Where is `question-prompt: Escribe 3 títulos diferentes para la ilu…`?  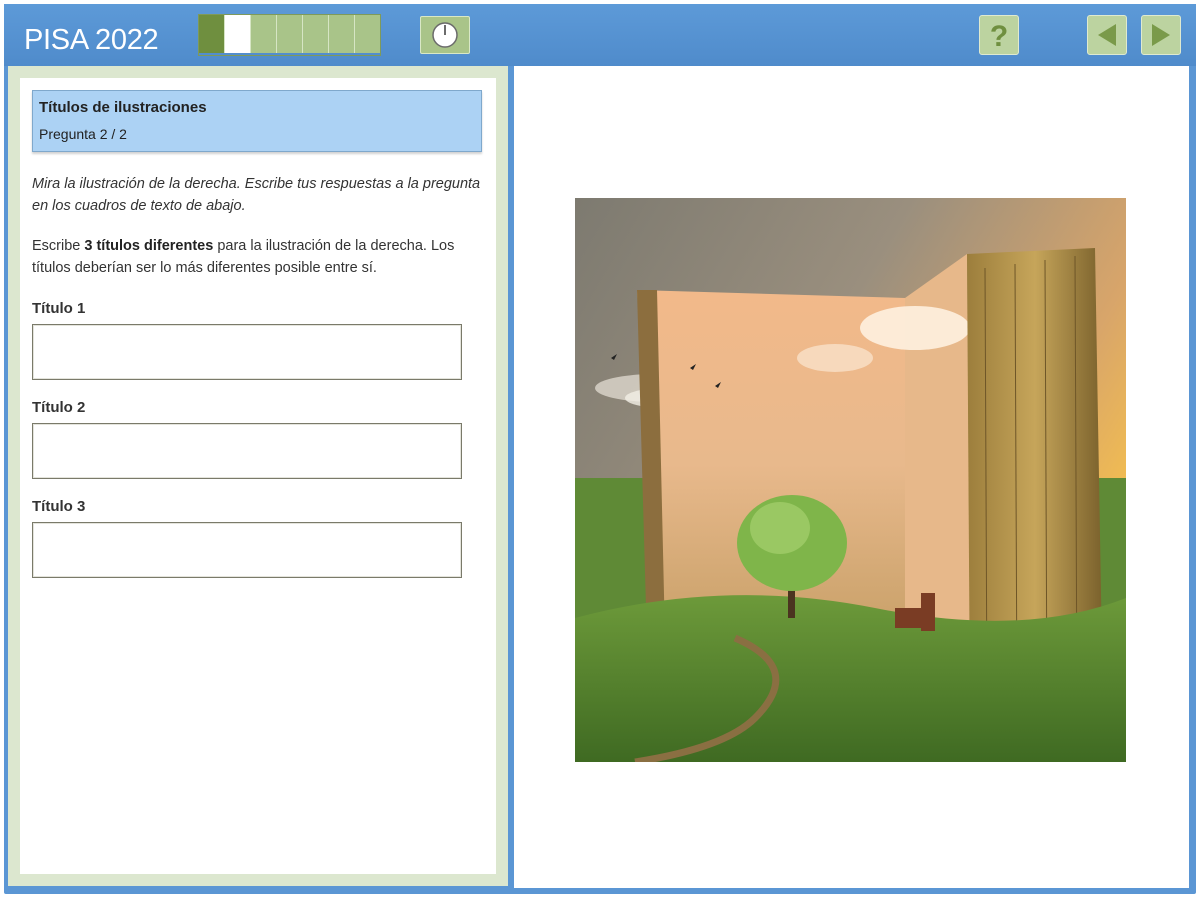
question-prompt: Escribe 3 títulos diferentes para la ilu… is located at coordinates (257, 257).